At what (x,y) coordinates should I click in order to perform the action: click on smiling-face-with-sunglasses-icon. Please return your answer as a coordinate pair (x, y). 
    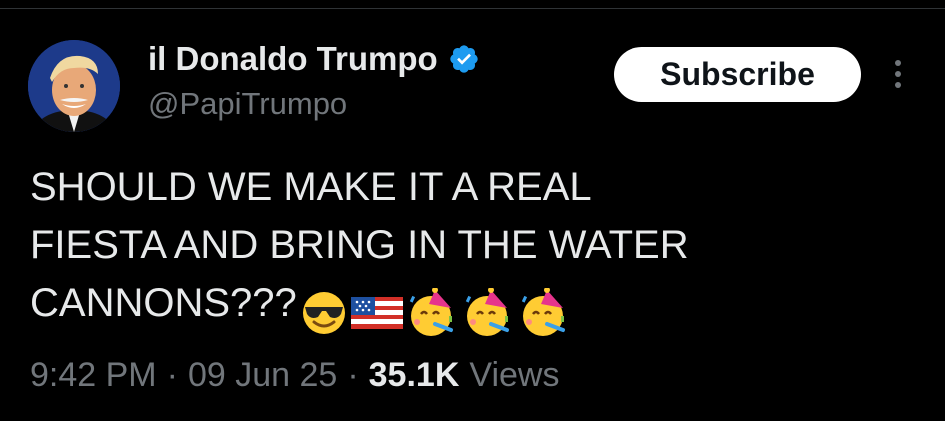
    Looking at the image, I should click on (323, 313).